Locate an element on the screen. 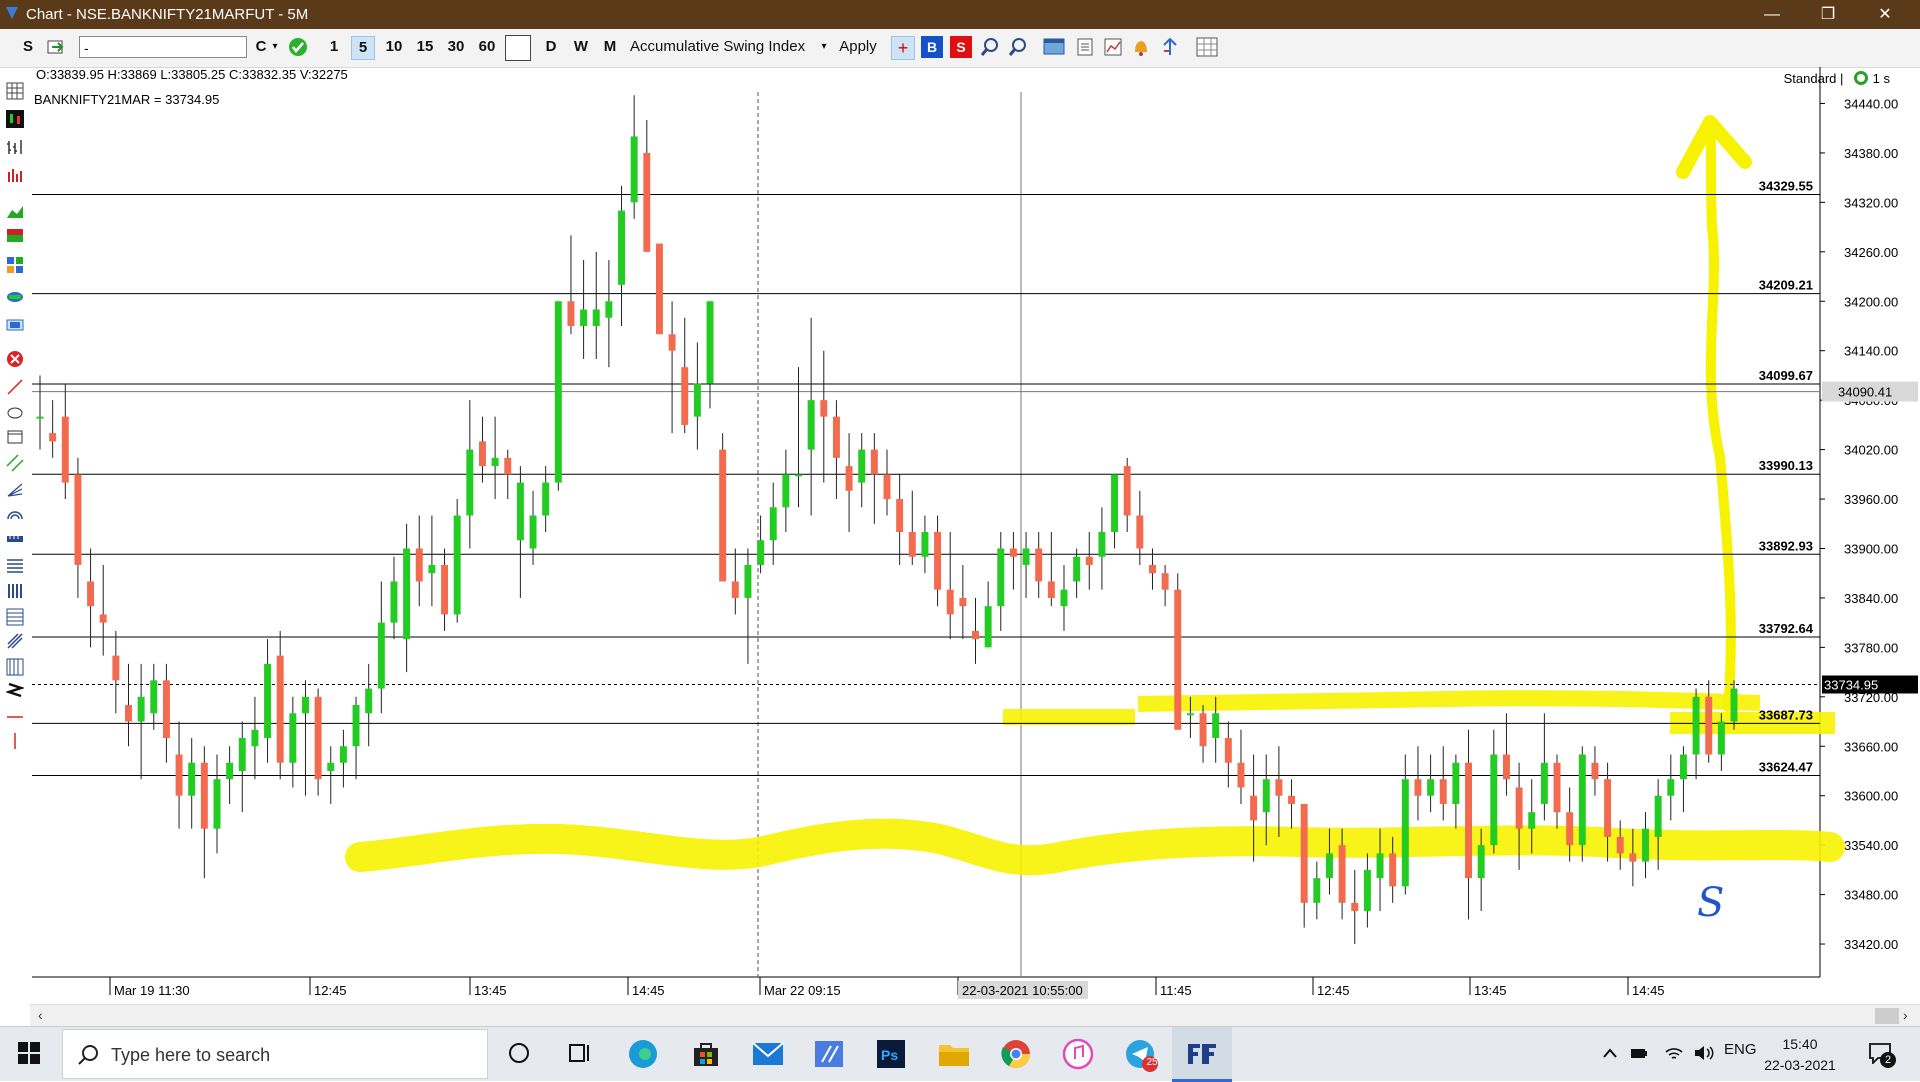 The height and width of the screenshot is (1082, 1920). chrome-icon is located at coordinates (1016, 1054).